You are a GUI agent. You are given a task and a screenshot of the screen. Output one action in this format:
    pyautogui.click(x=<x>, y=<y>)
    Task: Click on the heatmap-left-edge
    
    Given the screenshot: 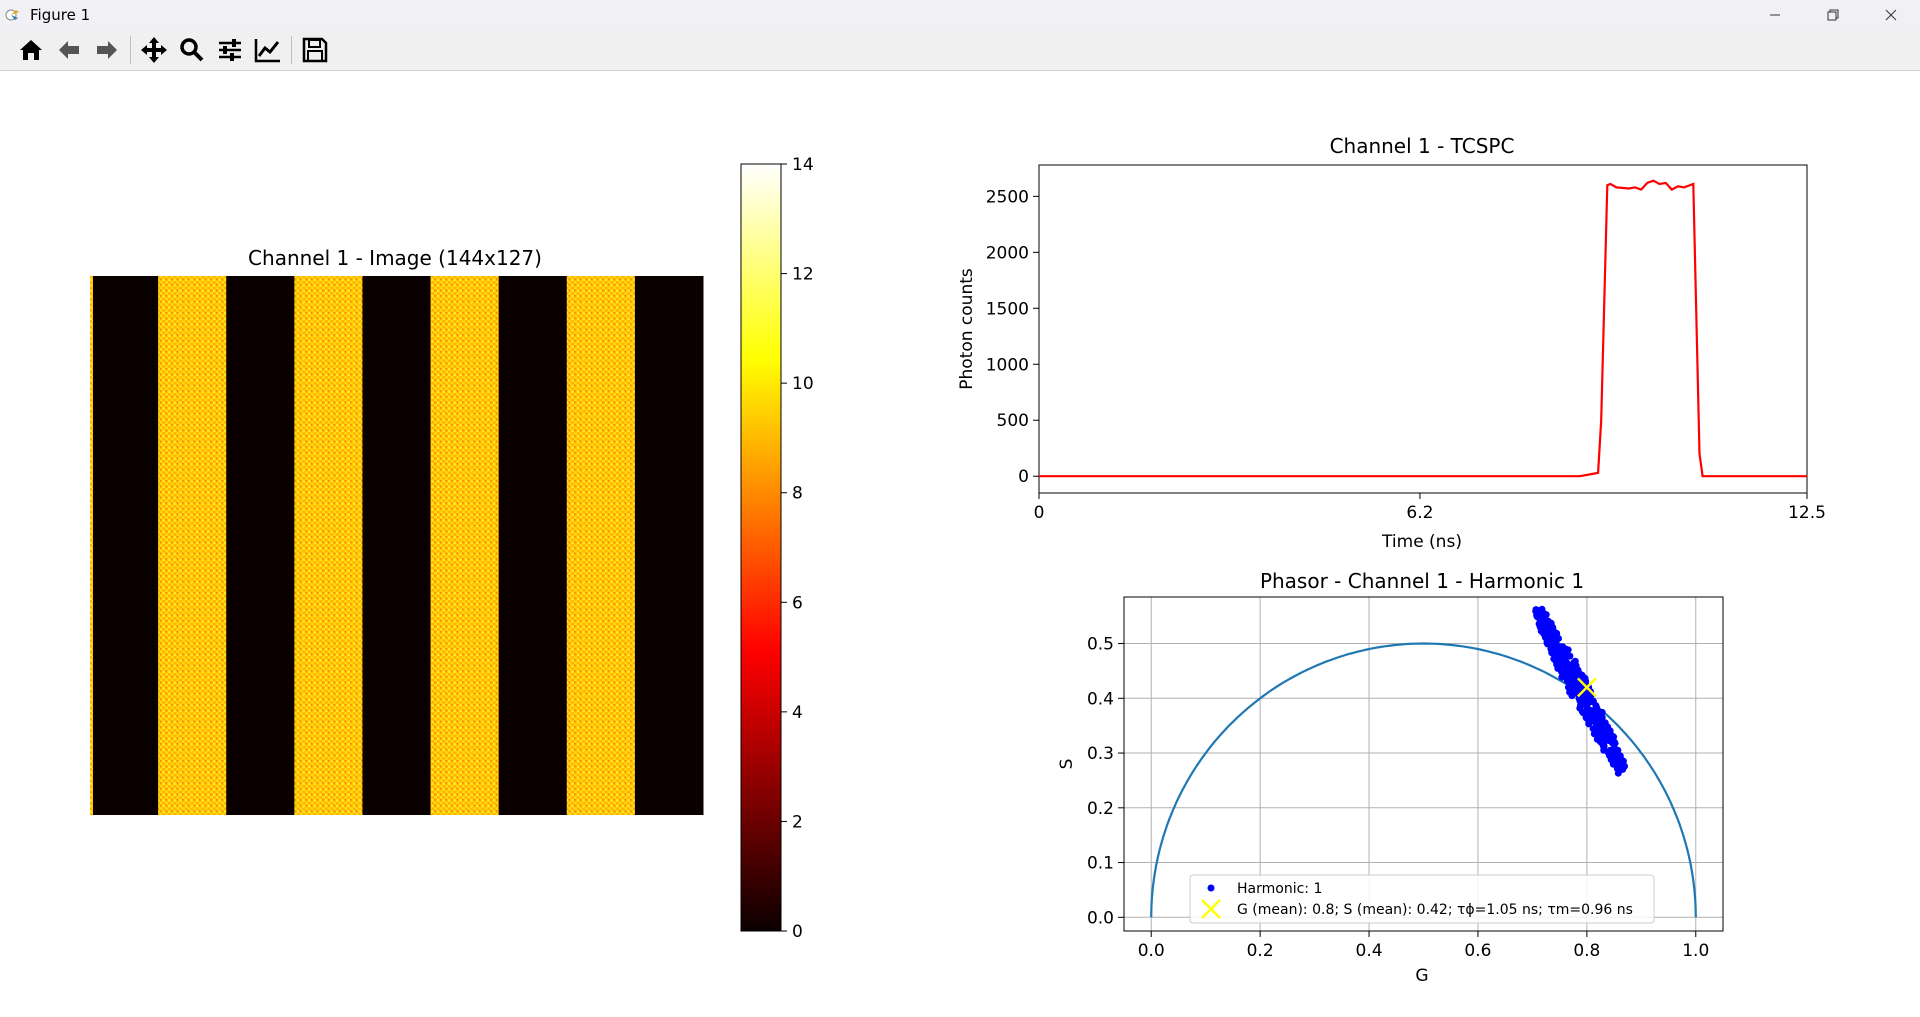 What is the action you would take?
    pyautogui.click(x=91, y=545)
    